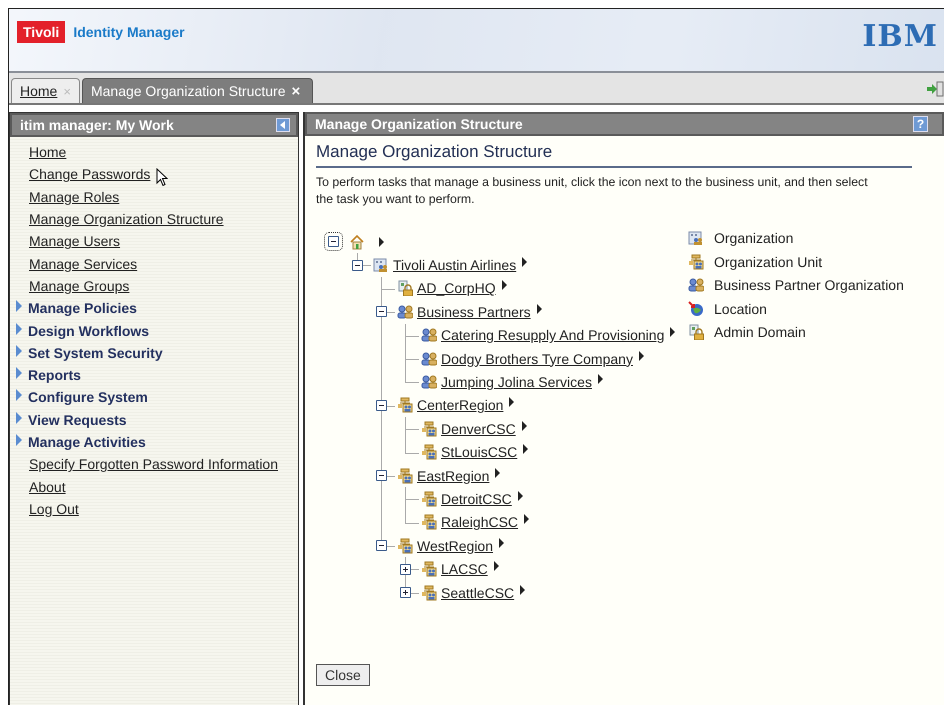 This screenshot has width=944, height=705. I want to click on tree-node-link: DetroitCSC, so click(476, 498).